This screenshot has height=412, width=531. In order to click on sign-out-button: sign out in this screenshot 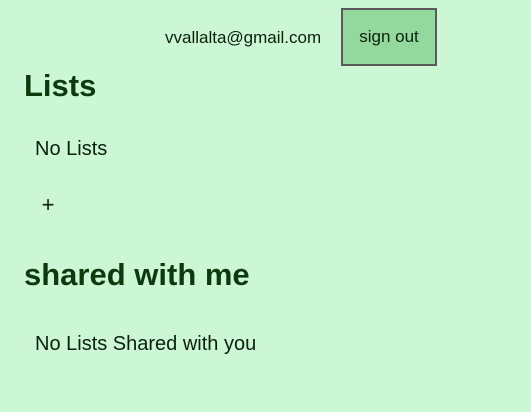, I will do `click(389, 37)`.